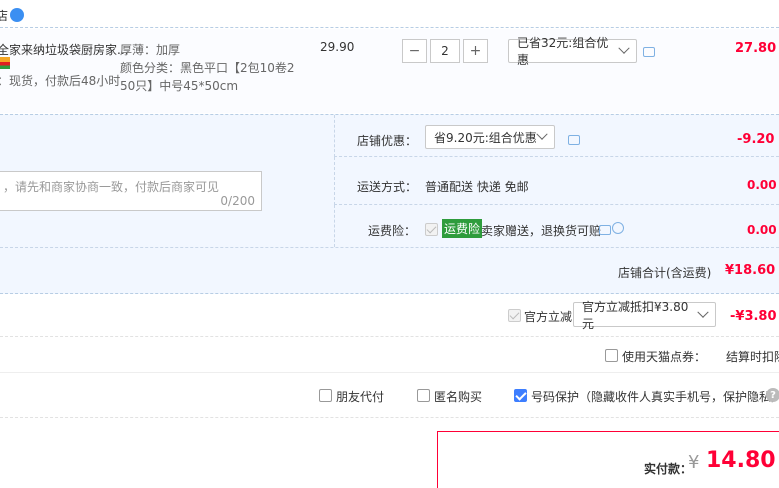 Image resolution: width=779 pixels, height=488 pixels. I want to click on official-discount-row: 官方立减 官方立减抵扣¥3.80元 -¥3.80, so click(389, 316).